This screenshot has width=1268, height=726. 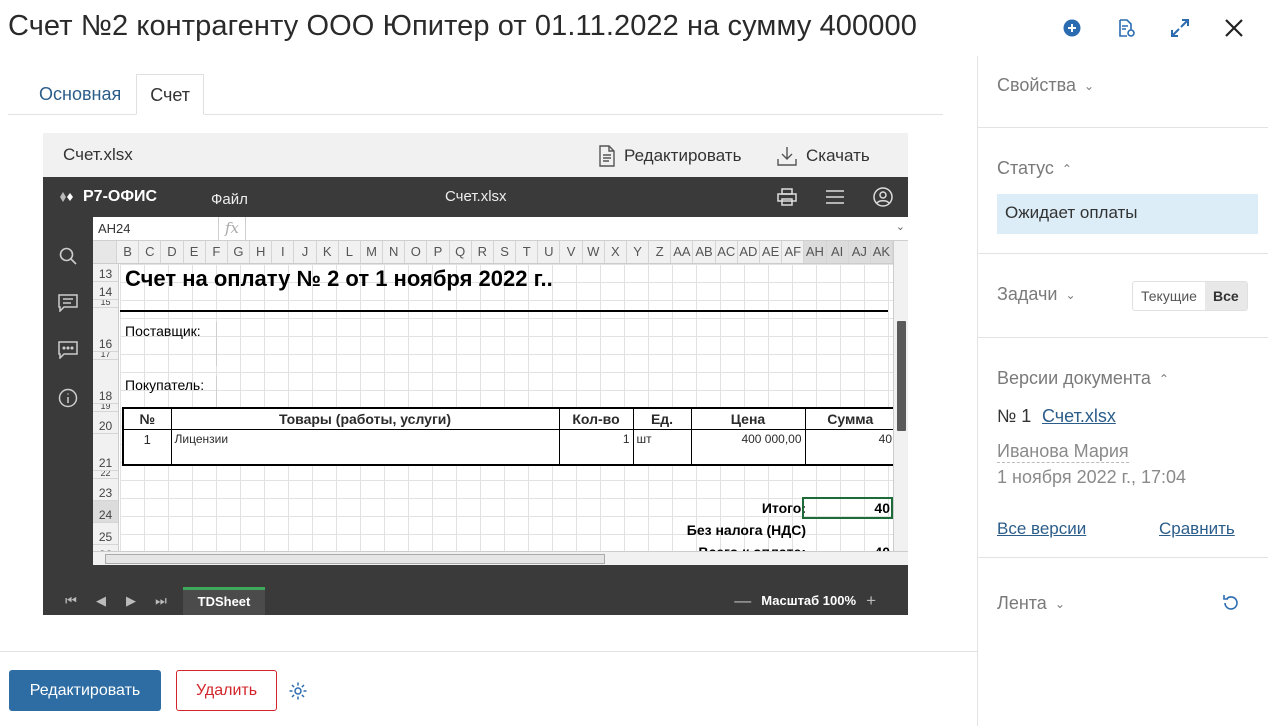 What do you see at coordinates (105, 512) in the screenshot?
I see `row-header: 24` at bounding box center [105, 512].